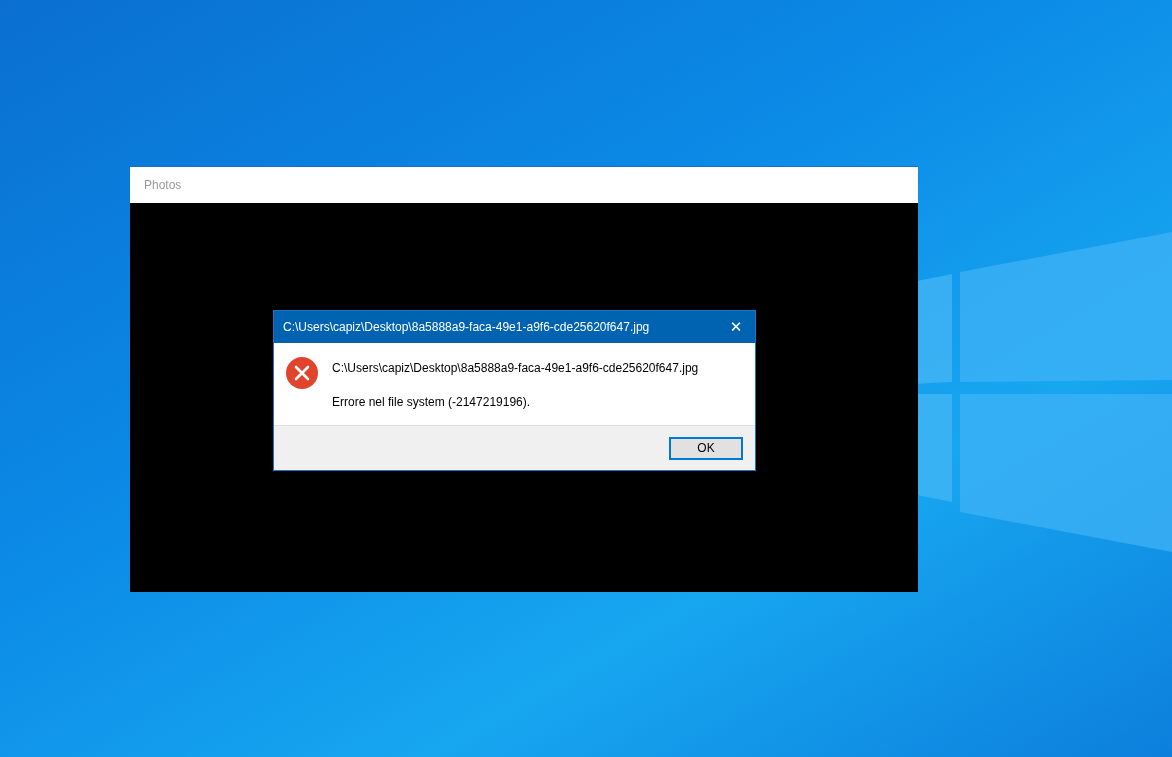 Image resolution: width=1172 pixels, height=757 pixels. I want to click on close-button: ✕, so click(736, 327).